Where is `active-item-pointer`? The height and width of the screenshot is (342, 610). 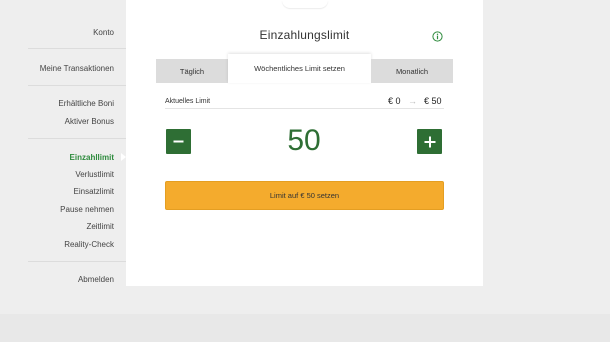
active-item-pointer is located at coordinates (123, 157).